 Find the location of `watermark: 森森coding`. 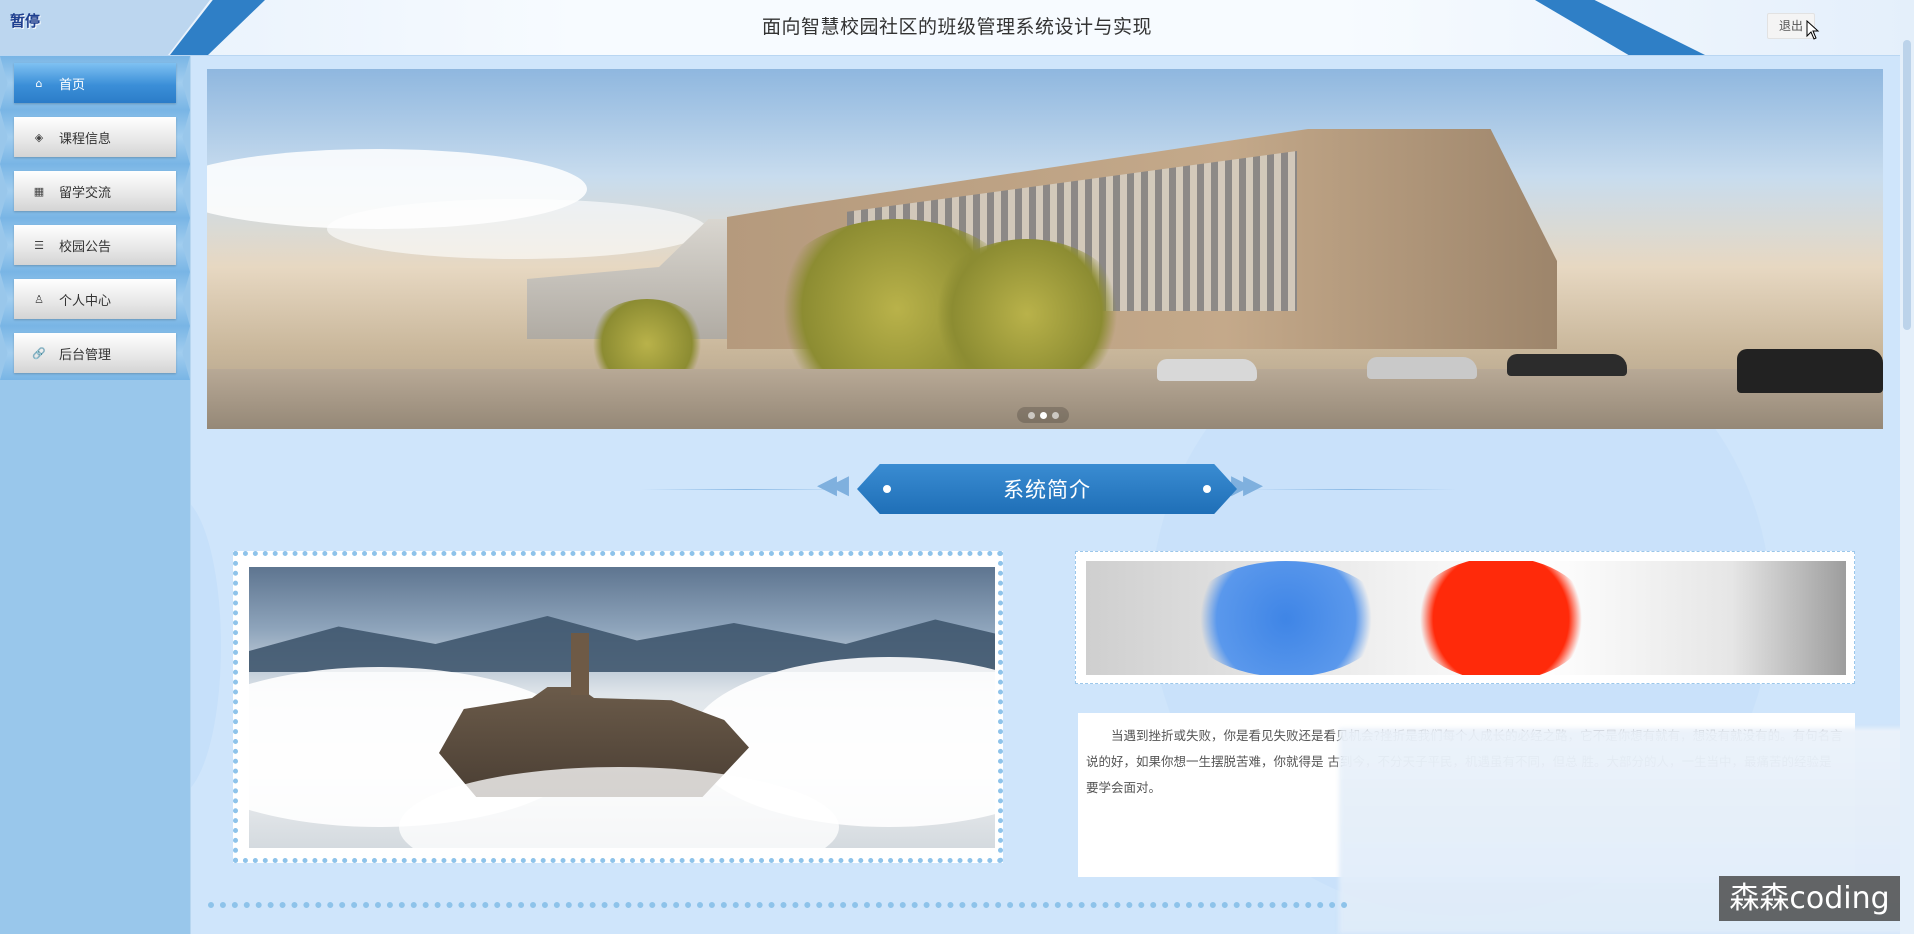

watermark: 森森coding is located at coordinates (1809, 898).